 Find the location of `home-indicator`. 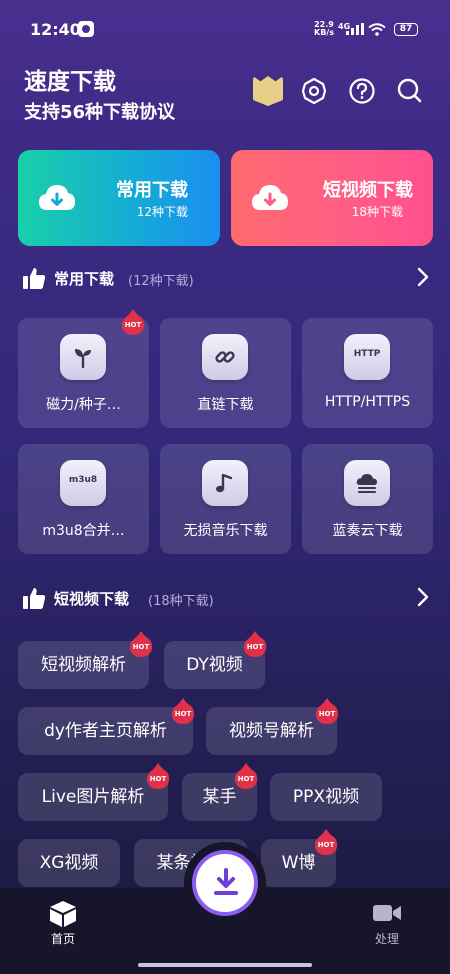

home-indicator is located at coordinates (225, 965).